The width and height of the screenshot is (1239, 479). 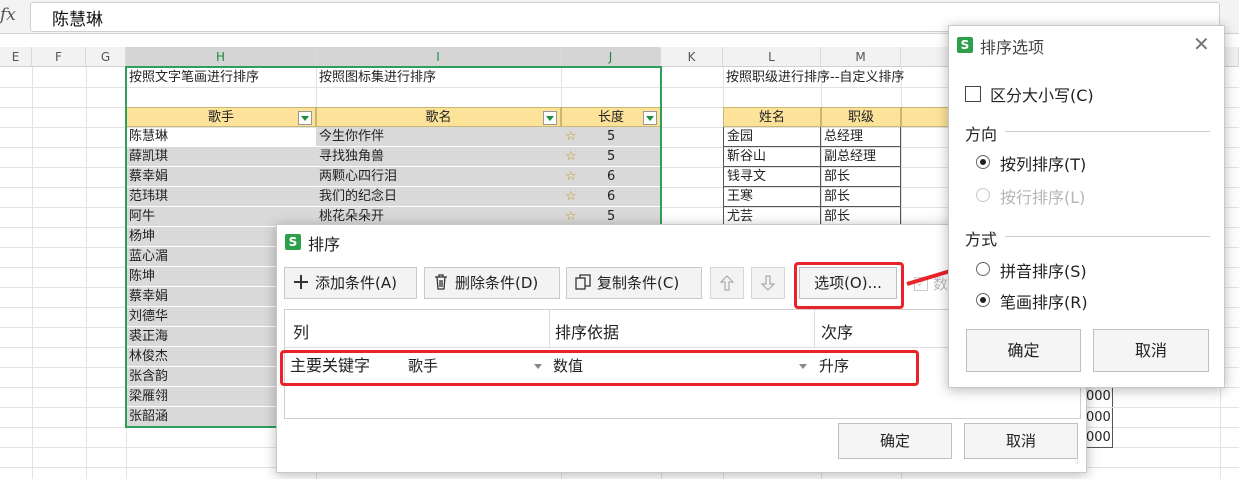 What do you see at coordinates (837, 332) in the screenshot?
I see `col-header-order: 次序` at bounding box center [837, 332].